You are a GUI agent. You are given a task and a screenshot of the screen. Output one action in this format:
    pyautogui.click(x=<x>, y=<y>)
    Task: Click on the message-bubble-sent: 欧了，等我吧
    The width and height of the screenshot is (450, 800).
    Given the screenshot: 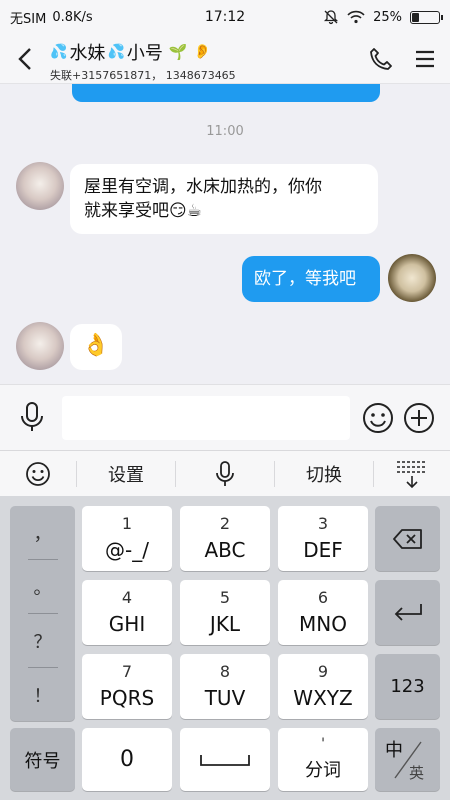 What is the action you would take?
    pyautogui.click(x=311, y=279)
    